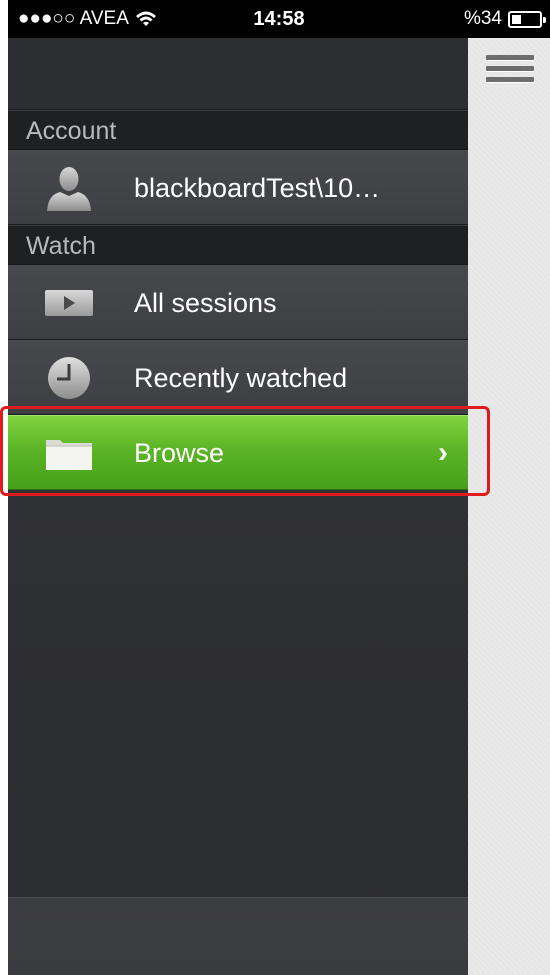 Image resolution: width=550 pixels, height=975 pixels. What do you see at coordinates (510, 75) in the screenshot?
I see `hamburger-menu-icon` at bounding box center [510, 75].